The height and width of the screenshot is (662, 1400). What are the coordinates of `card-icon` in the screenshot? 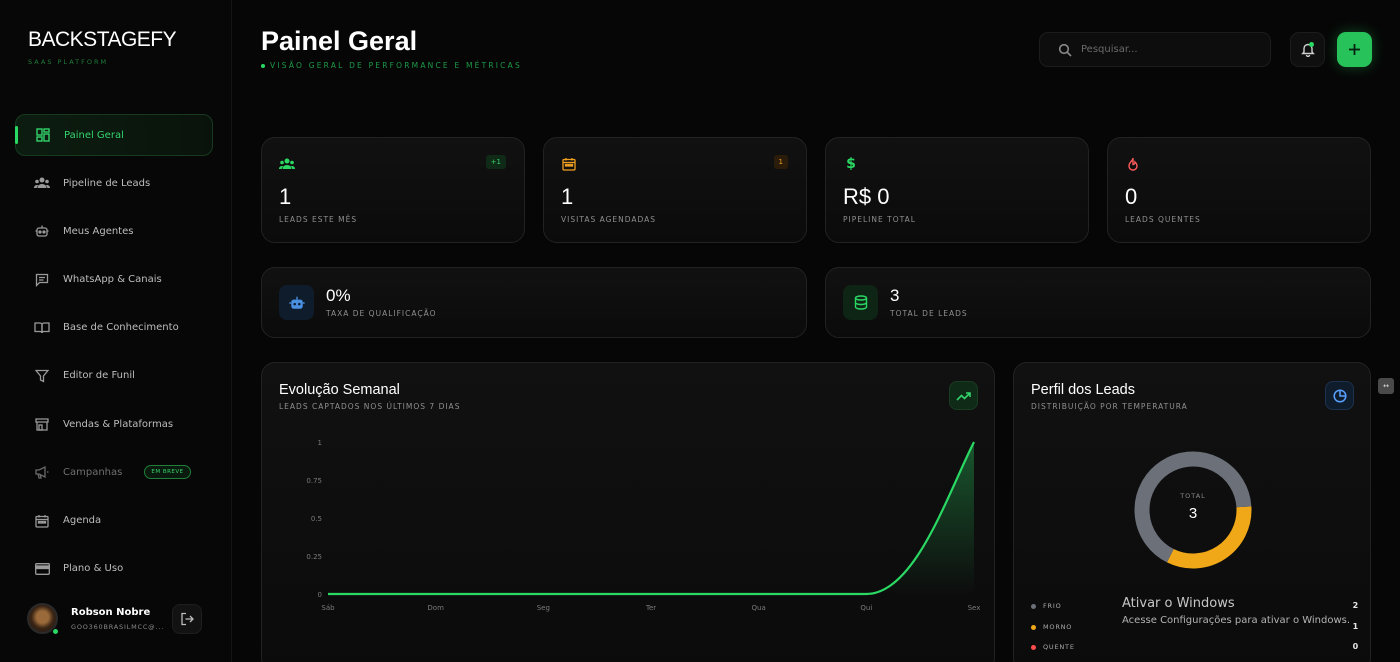 It's located at (42, 569).